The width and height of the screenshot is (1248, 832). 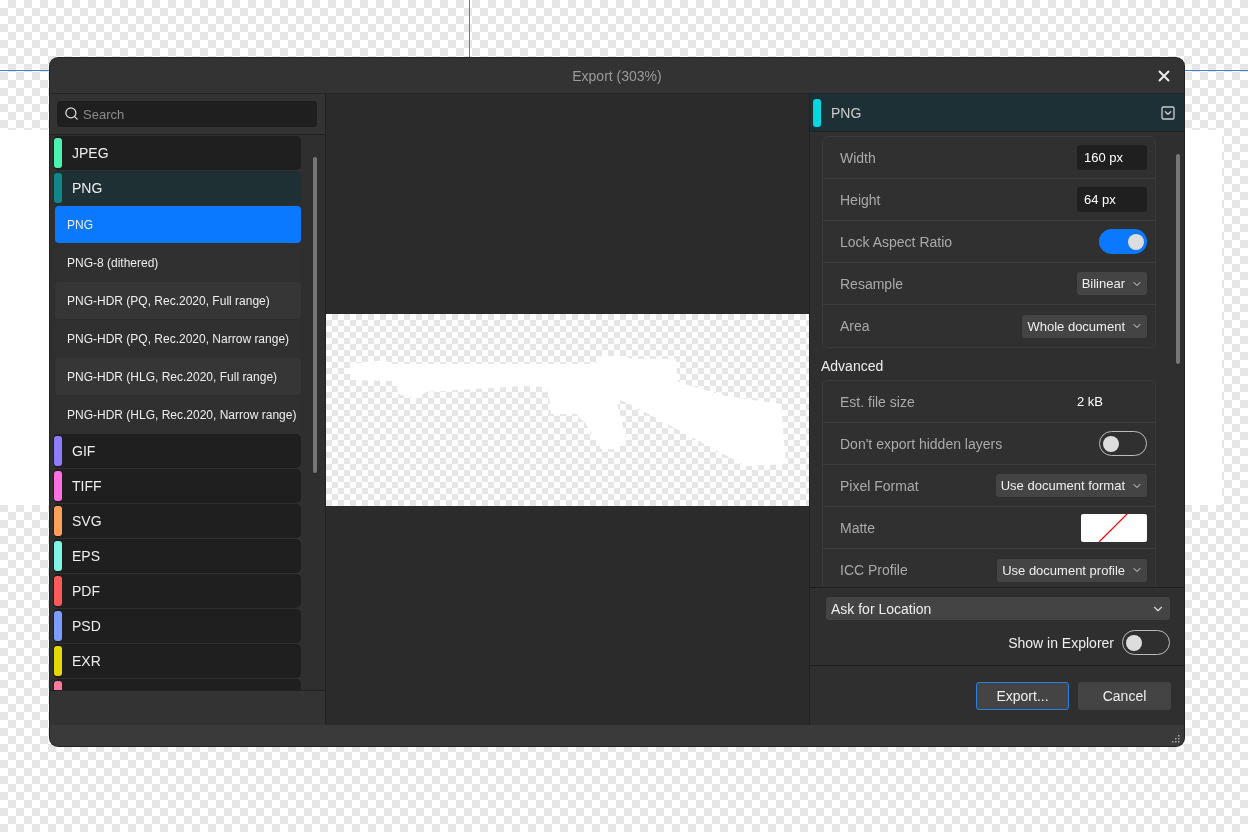 What do you see at coordinates (1175, 738) in the screenshot?
I see `resize-grip-icon` at bounding box center [1175, 738].